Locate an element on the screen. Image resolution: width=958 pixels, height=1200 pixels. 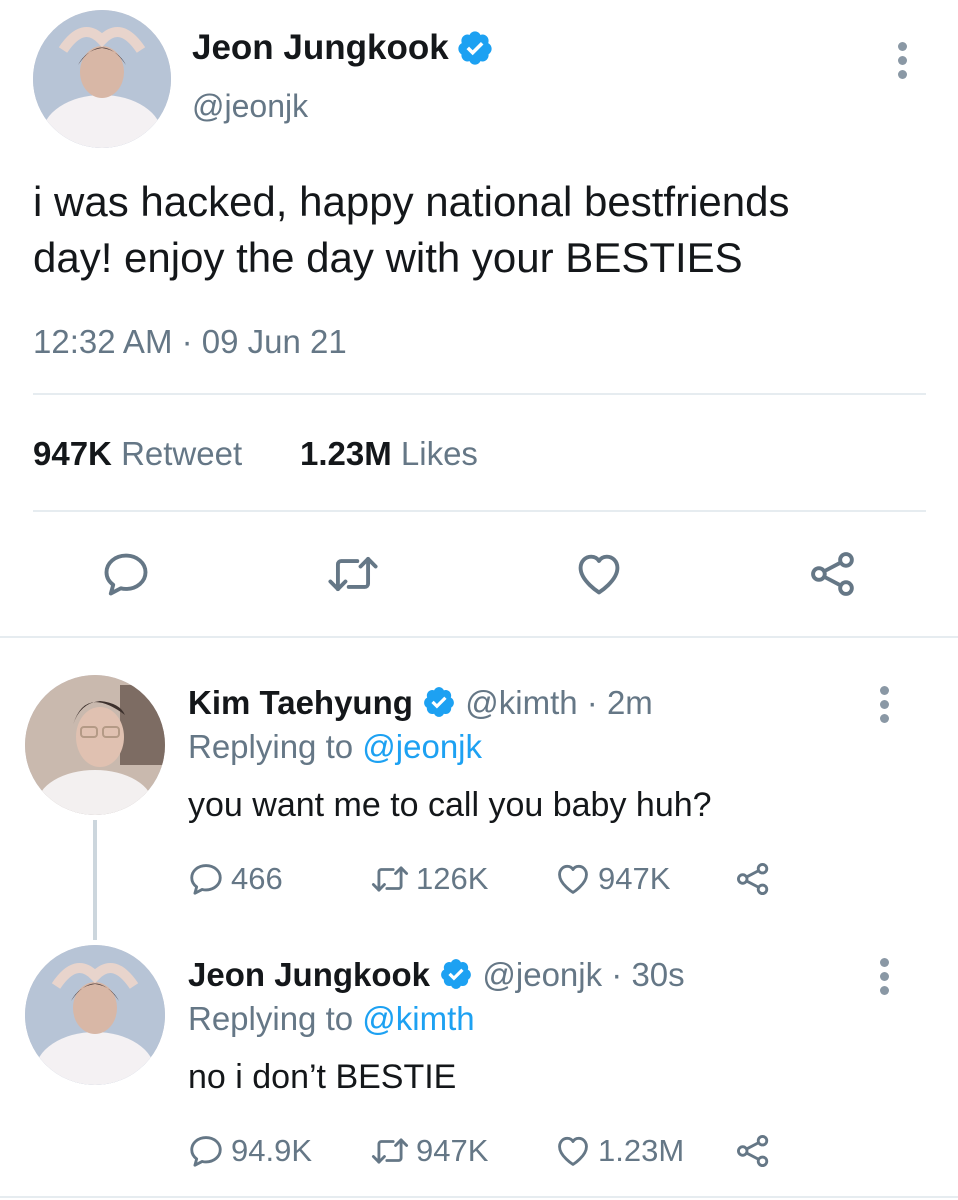
likes-label: Likes is located at coordinates (439, 453).